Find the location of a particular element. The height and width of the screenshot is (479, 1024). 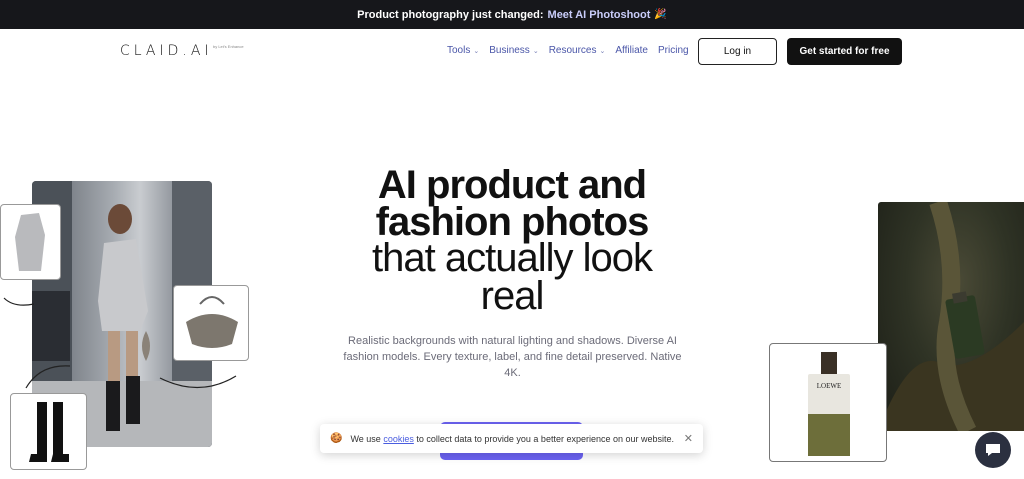

chat-button is located at coordinates (993, 450).